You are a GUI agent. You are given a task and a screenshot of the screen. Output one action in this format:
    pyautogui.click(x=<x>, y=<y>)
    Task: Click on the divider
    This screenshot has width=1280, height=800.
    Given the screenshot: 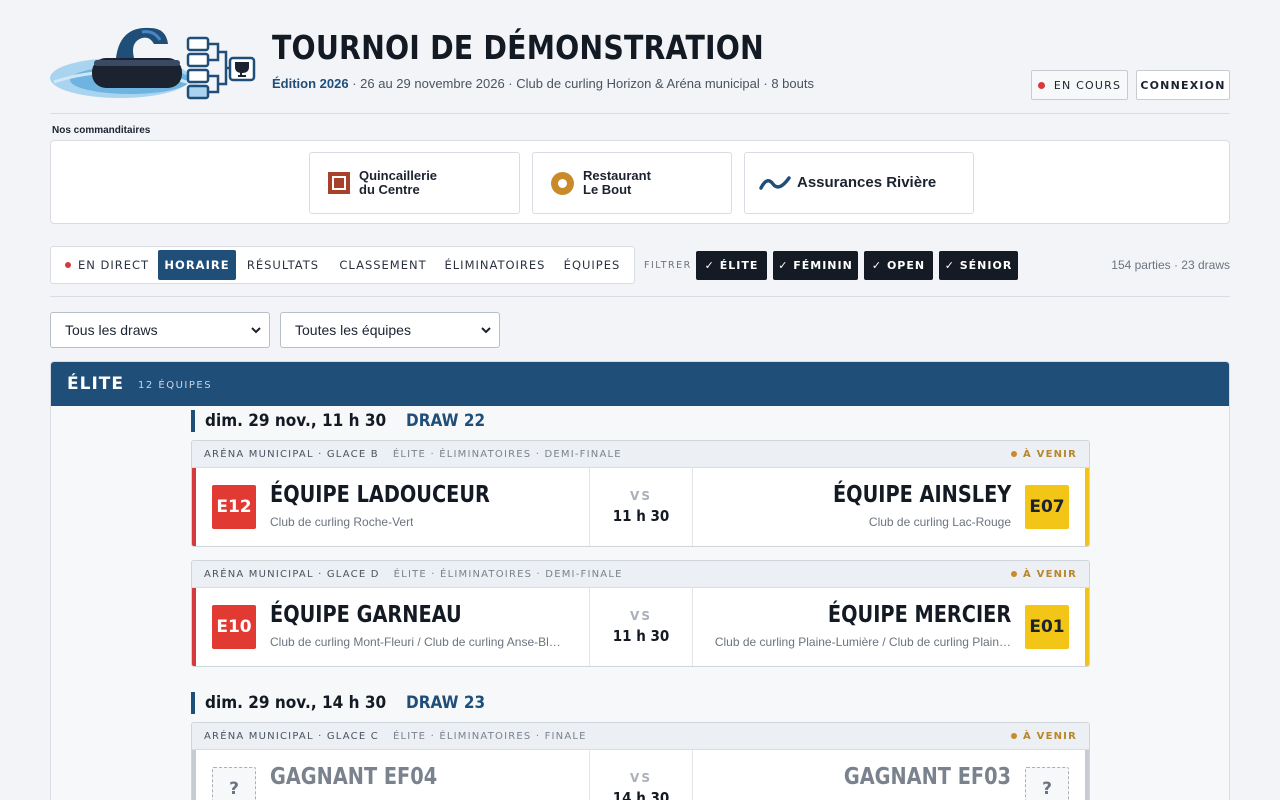 What is the action you would take?
    pyautogui.click(x=640, y=296)
    